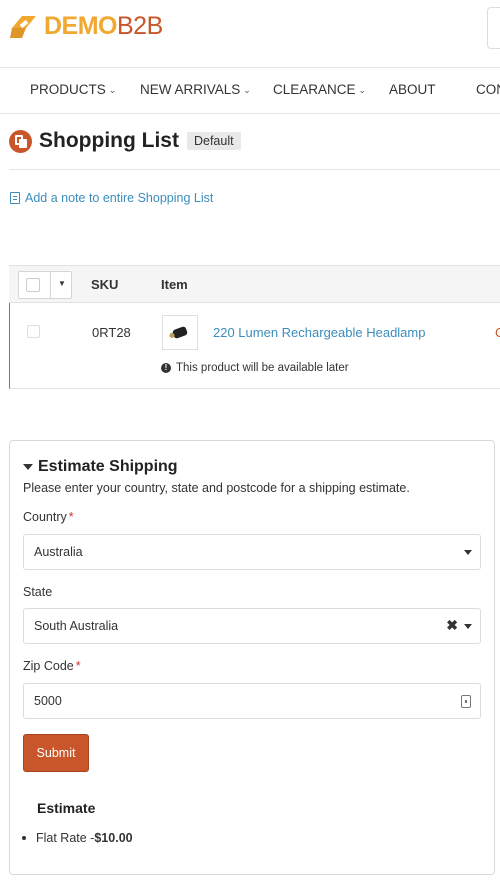  I want to click on logo-text: DEMOB2B, so click(103, 26).